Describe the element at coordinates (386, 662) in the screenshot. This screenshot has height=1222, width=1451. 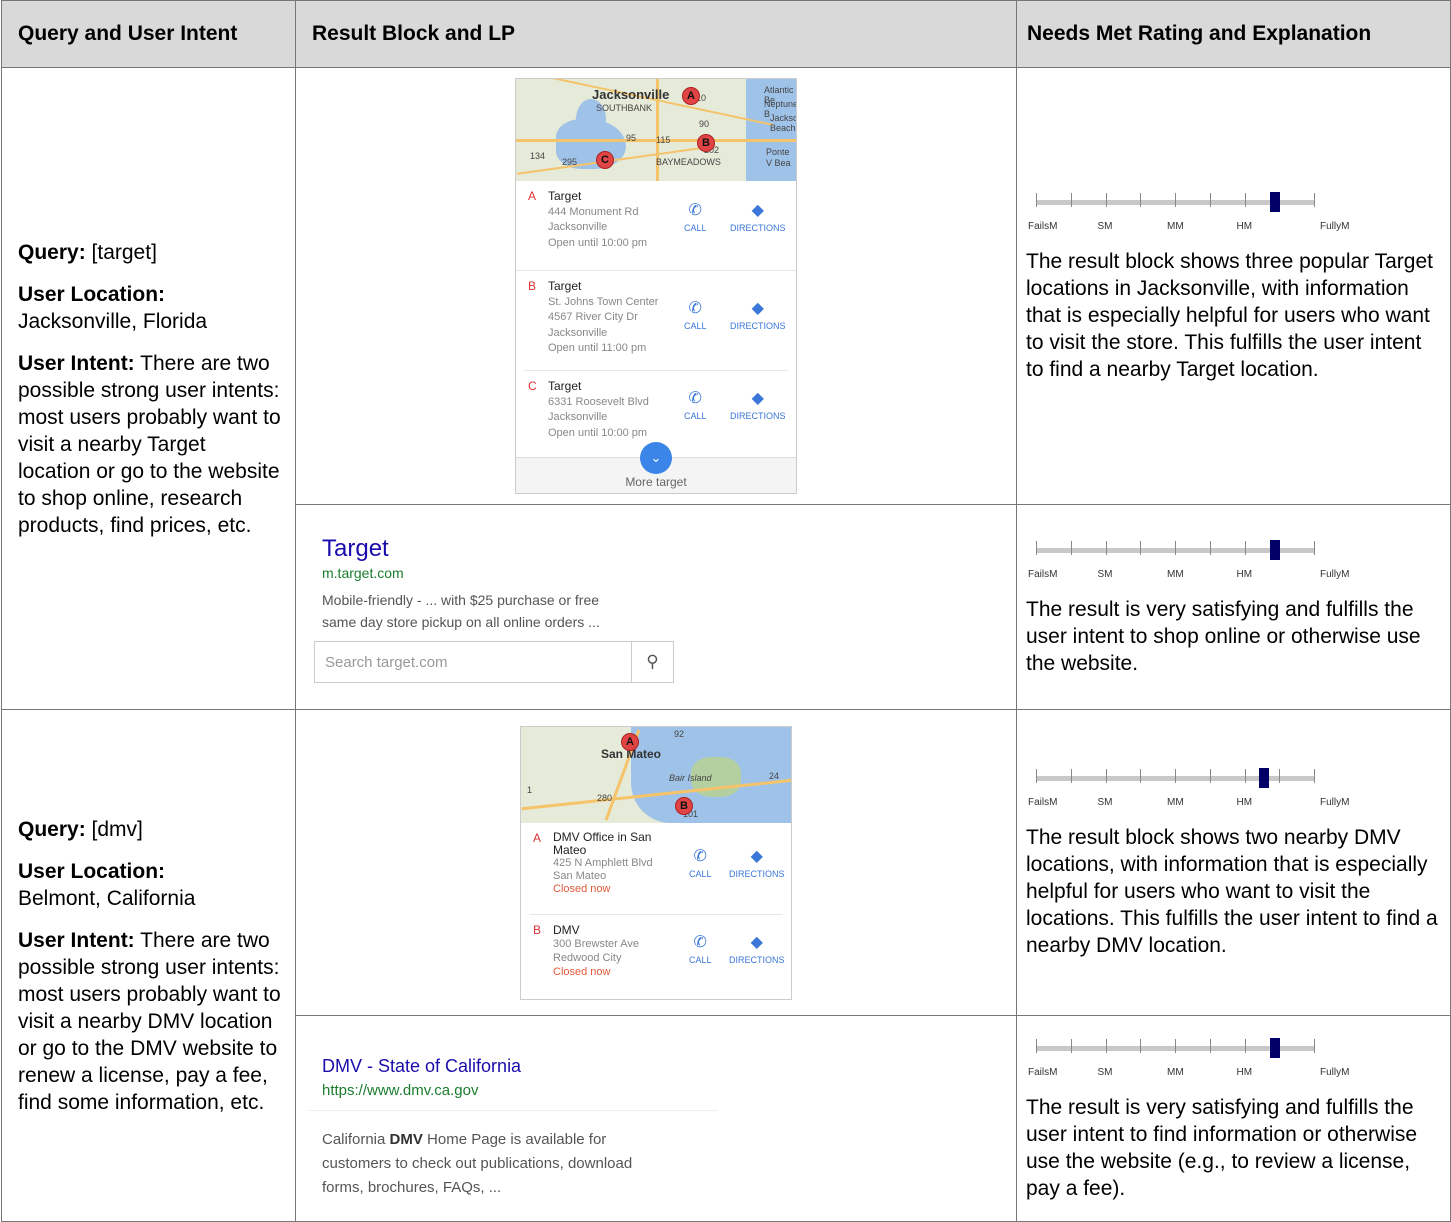
I see `search-input: Search target.com` at that location.